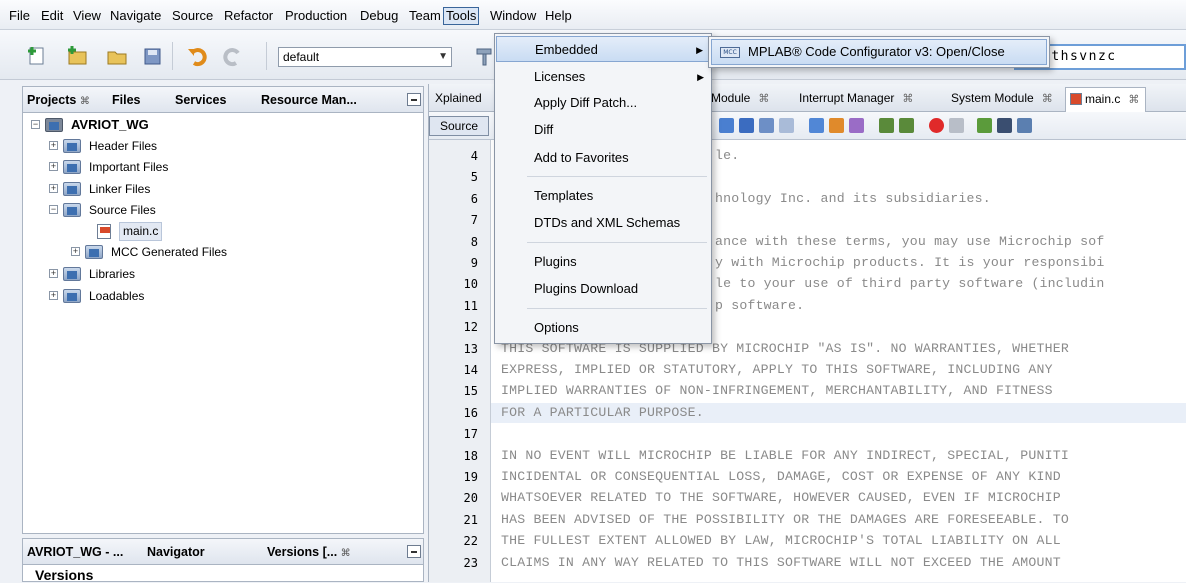 This screenshot has width=1186, height=583. What do you see at coordinates (221, 252) in the screenshot?
I see `tree-mcc-generated-files: + MCC Generated Files` at bounding box center [221, 252].